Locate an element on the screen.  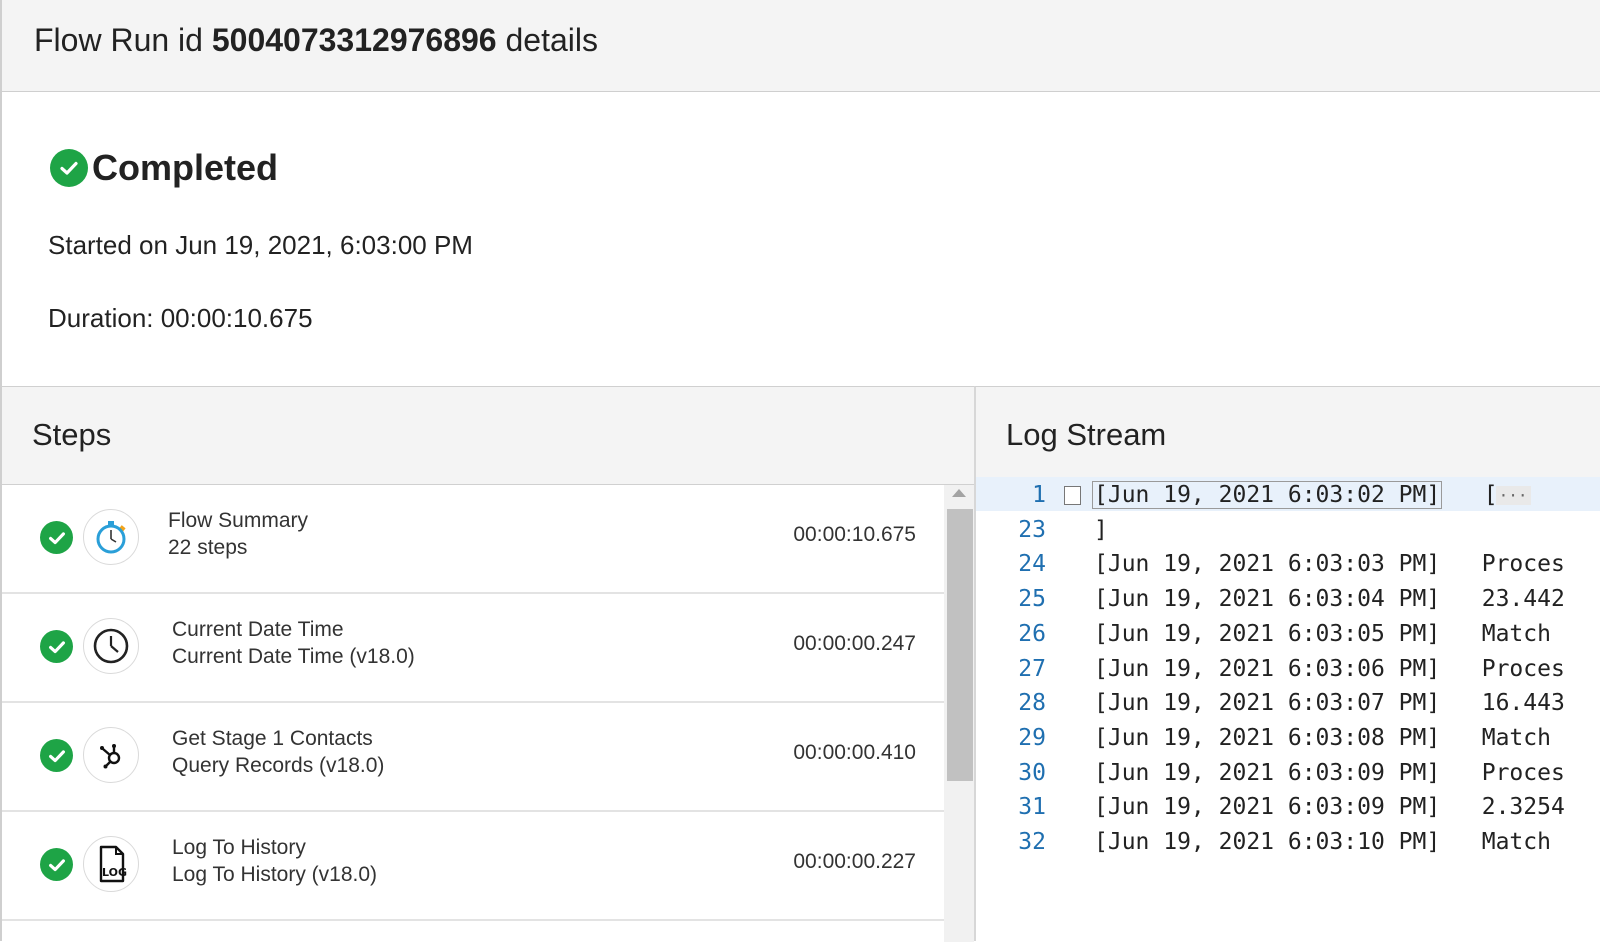
steps-scrollbar is located at coordinates (959, 713).